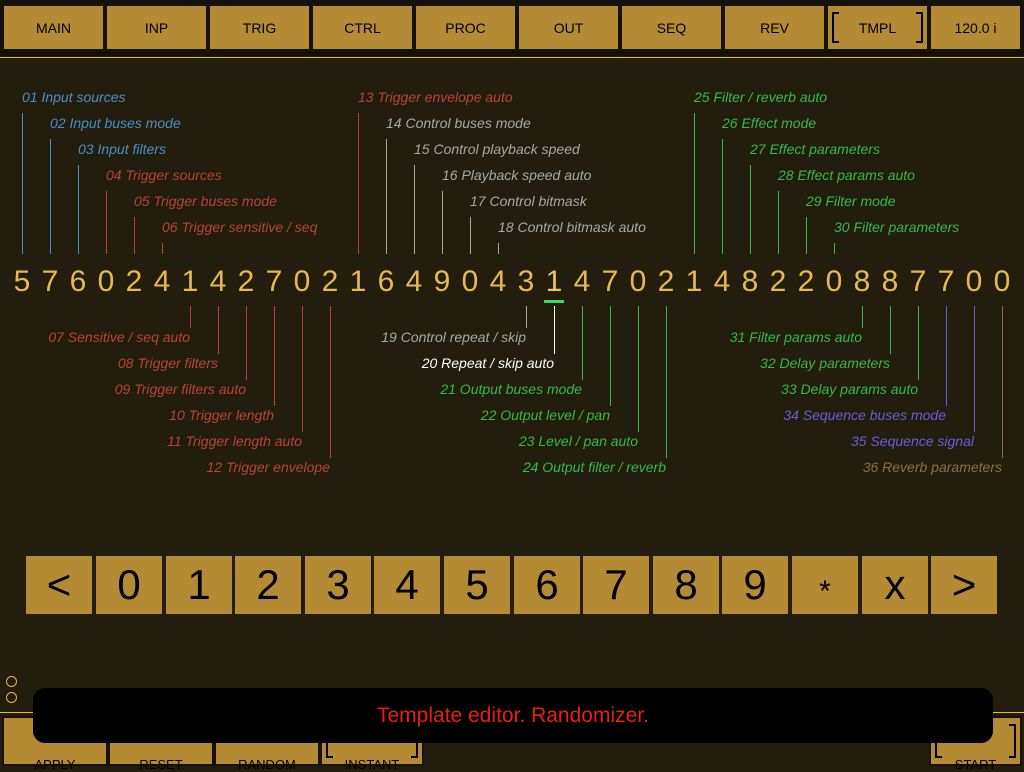 This screenshot has width=1024, height=772. What do you see at coordinates (442, 282) in the screenshot?
I see `template-digit: 9` at bounding box center [442, 282].